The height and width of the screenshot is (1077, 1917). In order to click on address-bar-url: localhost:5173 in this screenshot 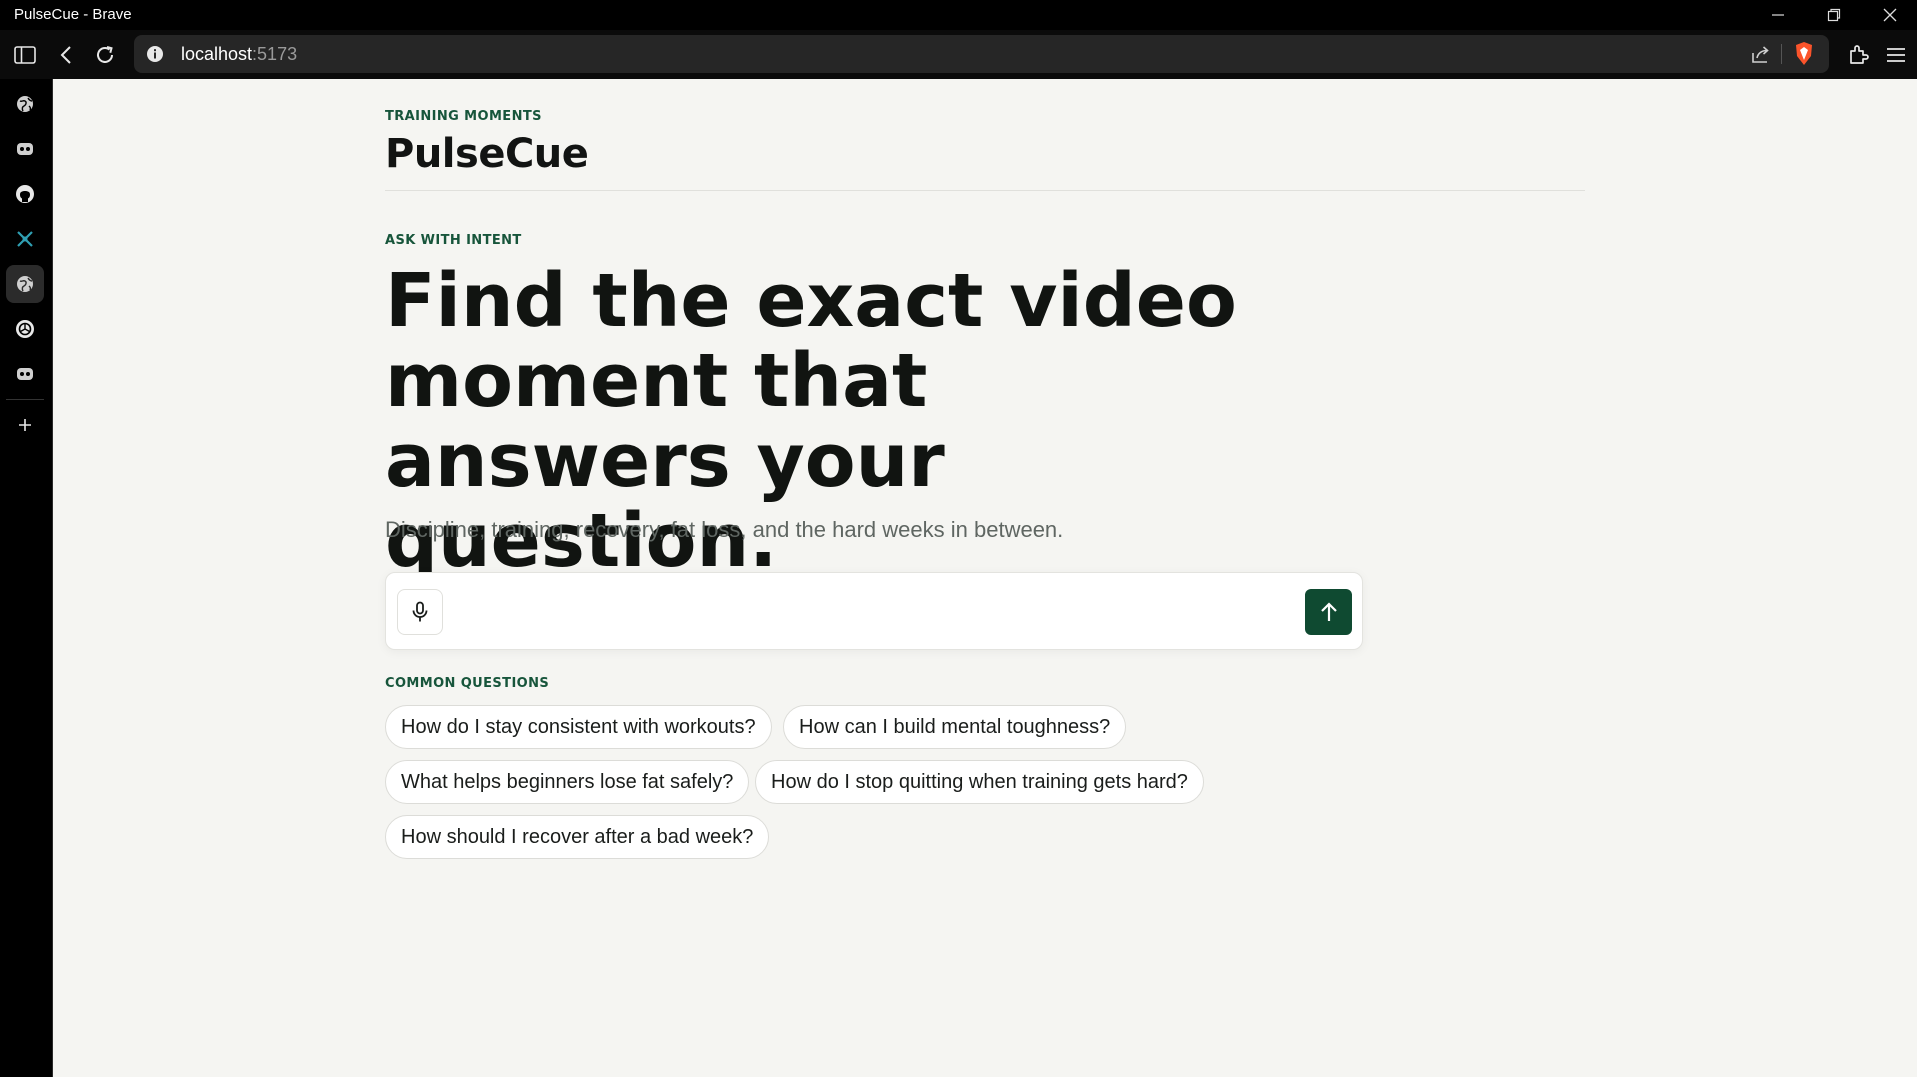, I will do `click(239, 54)`.